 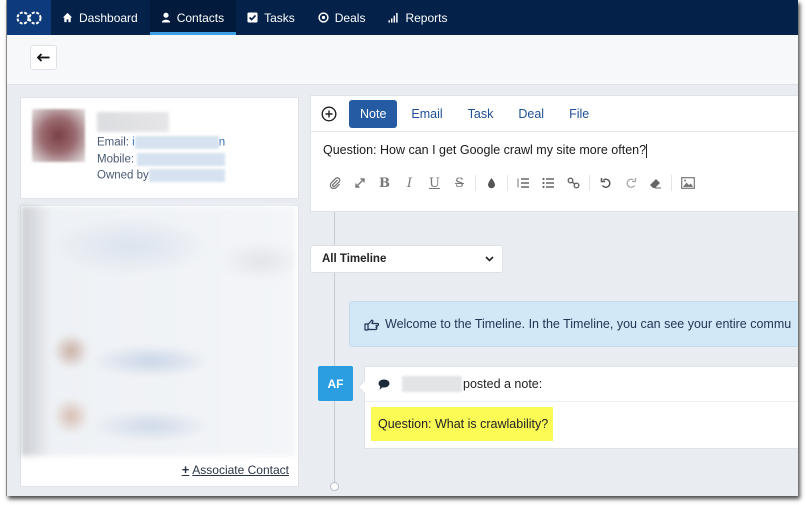 I want to click on color-drop-icon, so click(x=491, y=183).